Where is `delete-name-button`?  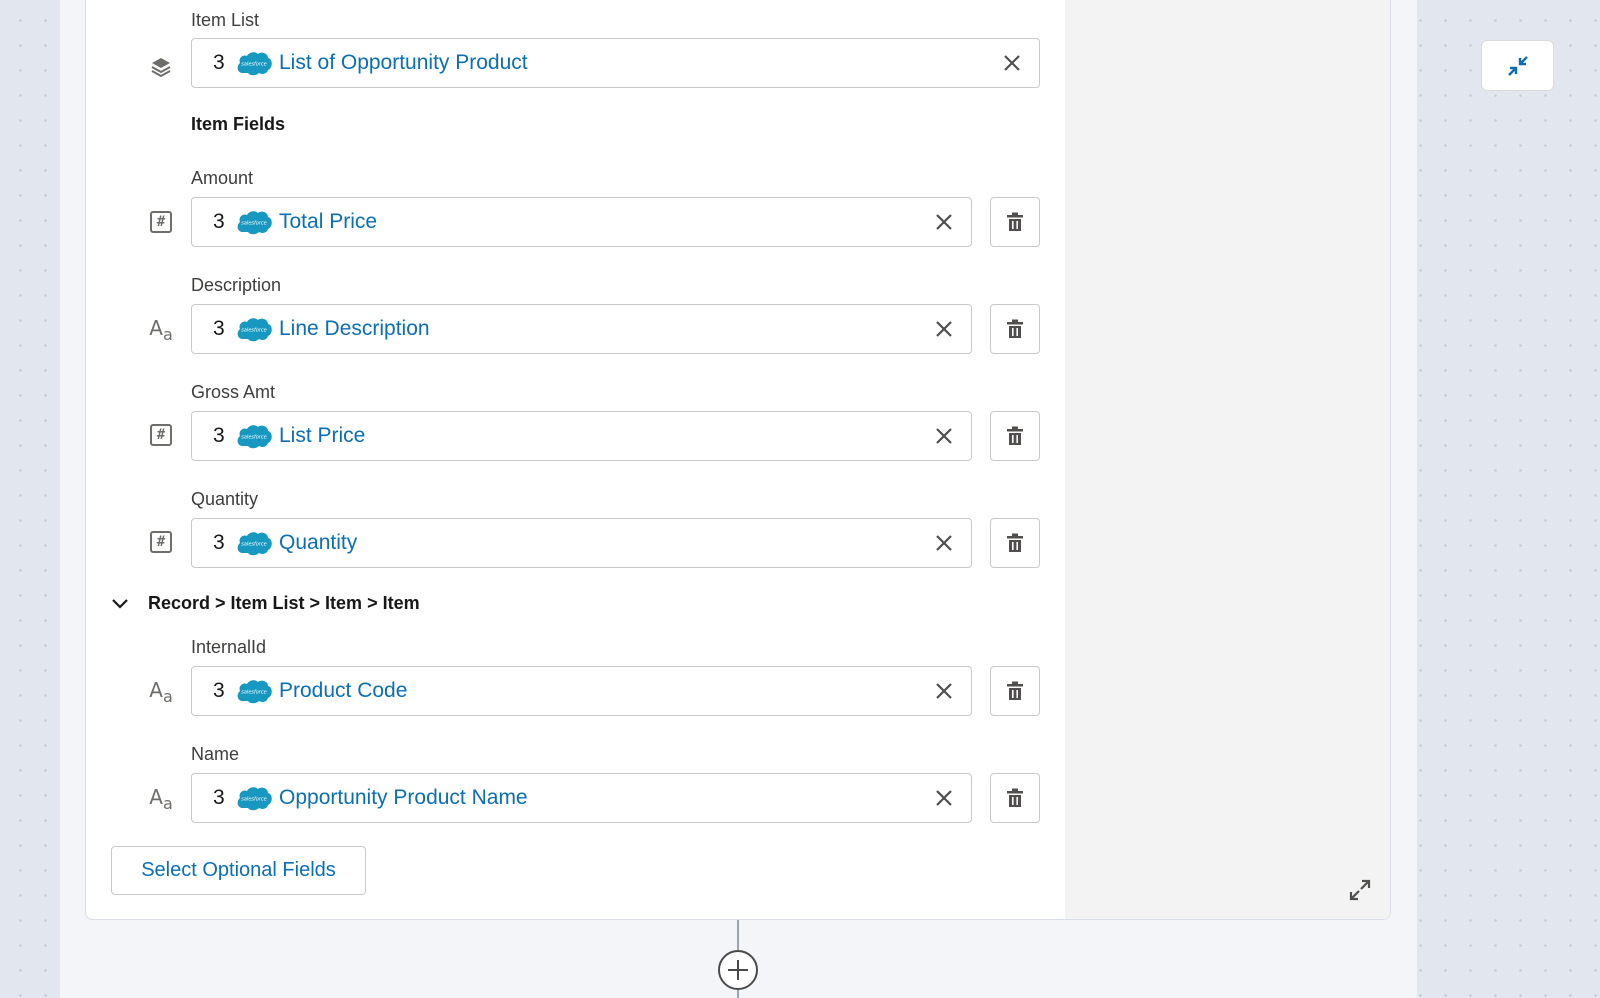 delete-name-button is located at coordinates (1015, 798).